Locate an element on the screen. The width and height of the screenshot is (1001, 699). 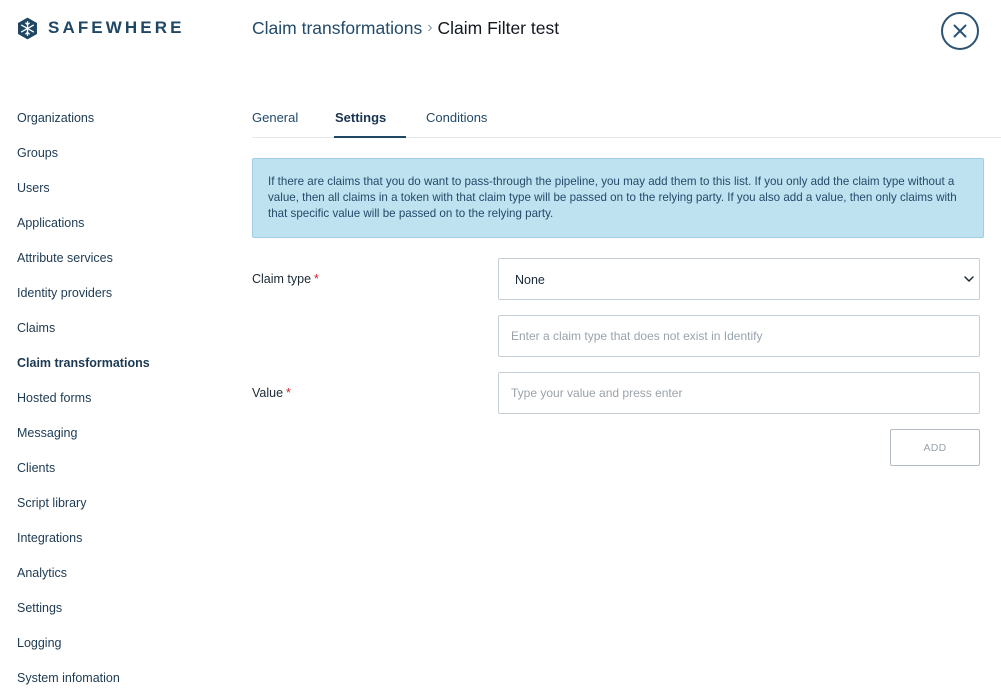
sidebar-item-system-information: System infomation is located at coordinates (68, 678).